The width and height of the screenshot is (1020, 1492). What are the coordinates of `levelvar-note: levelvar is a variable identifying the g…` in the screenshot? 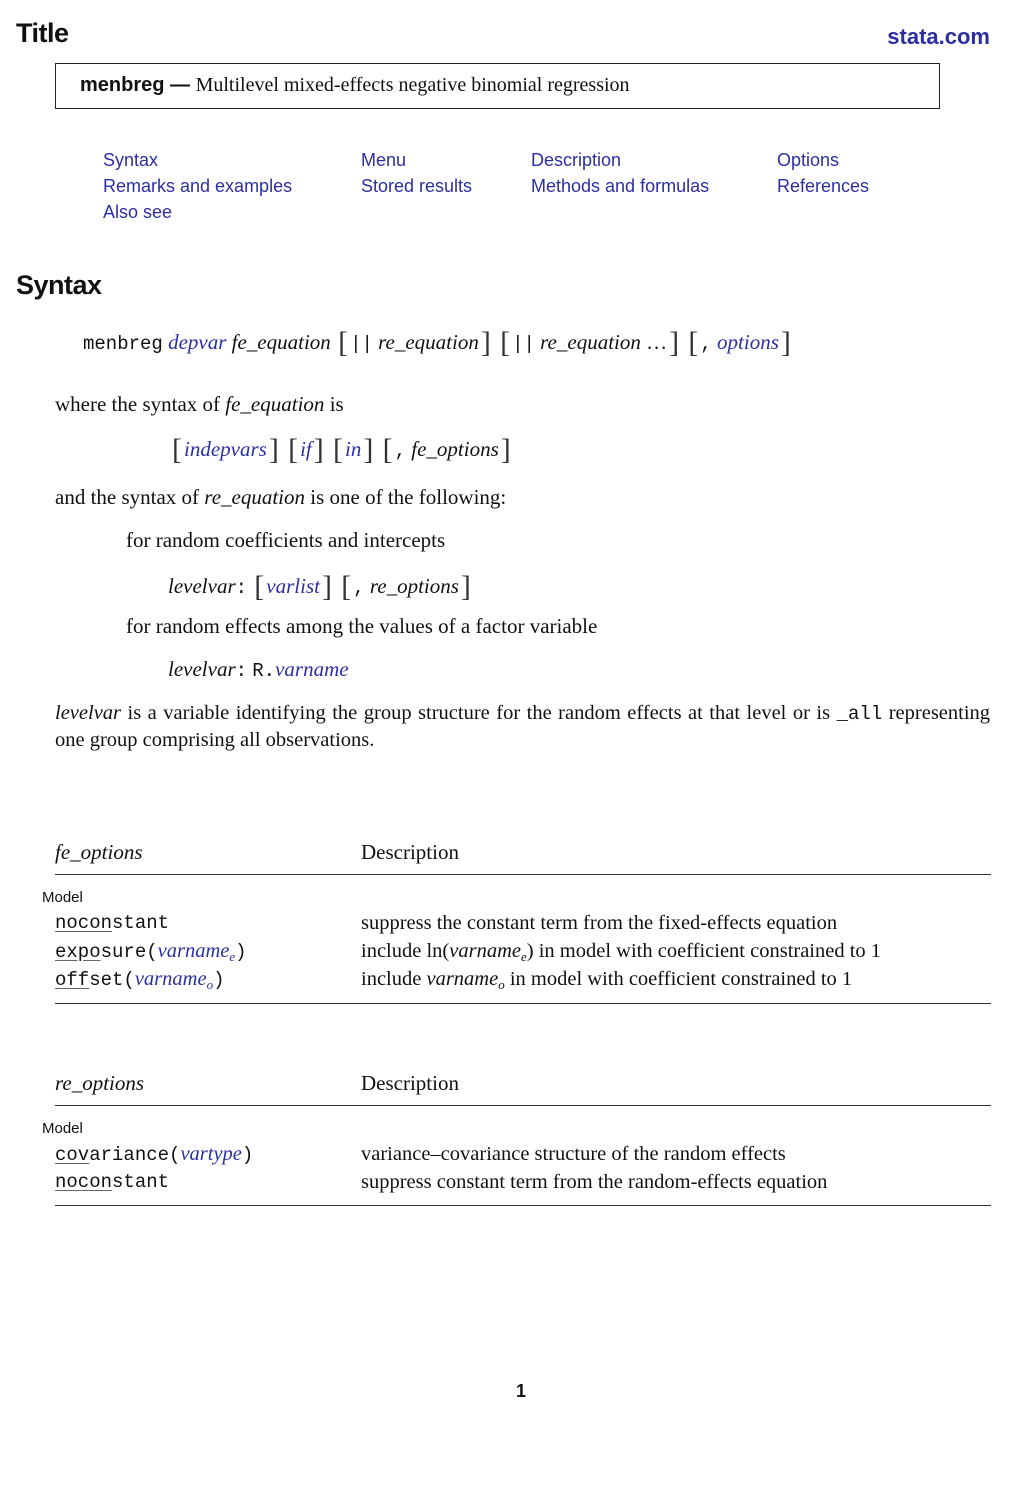 It's located at (522, 726).